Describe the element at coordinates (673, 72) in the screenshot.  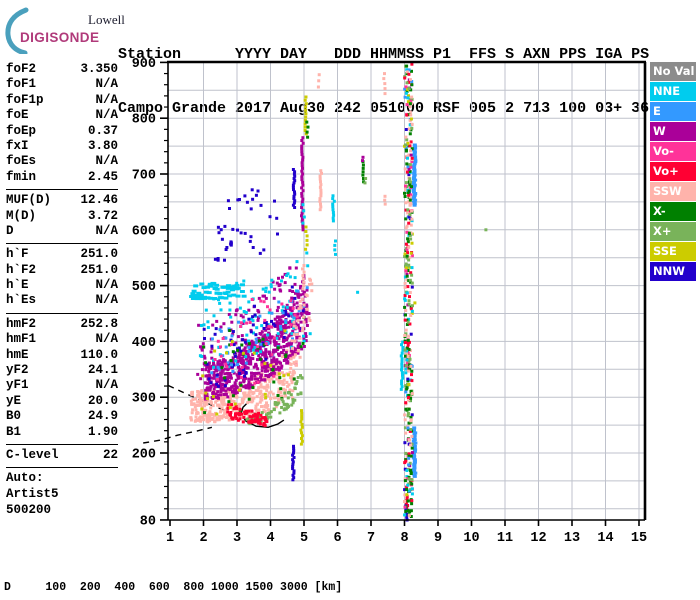
I see `legend-item-noval: No Val` at that location.